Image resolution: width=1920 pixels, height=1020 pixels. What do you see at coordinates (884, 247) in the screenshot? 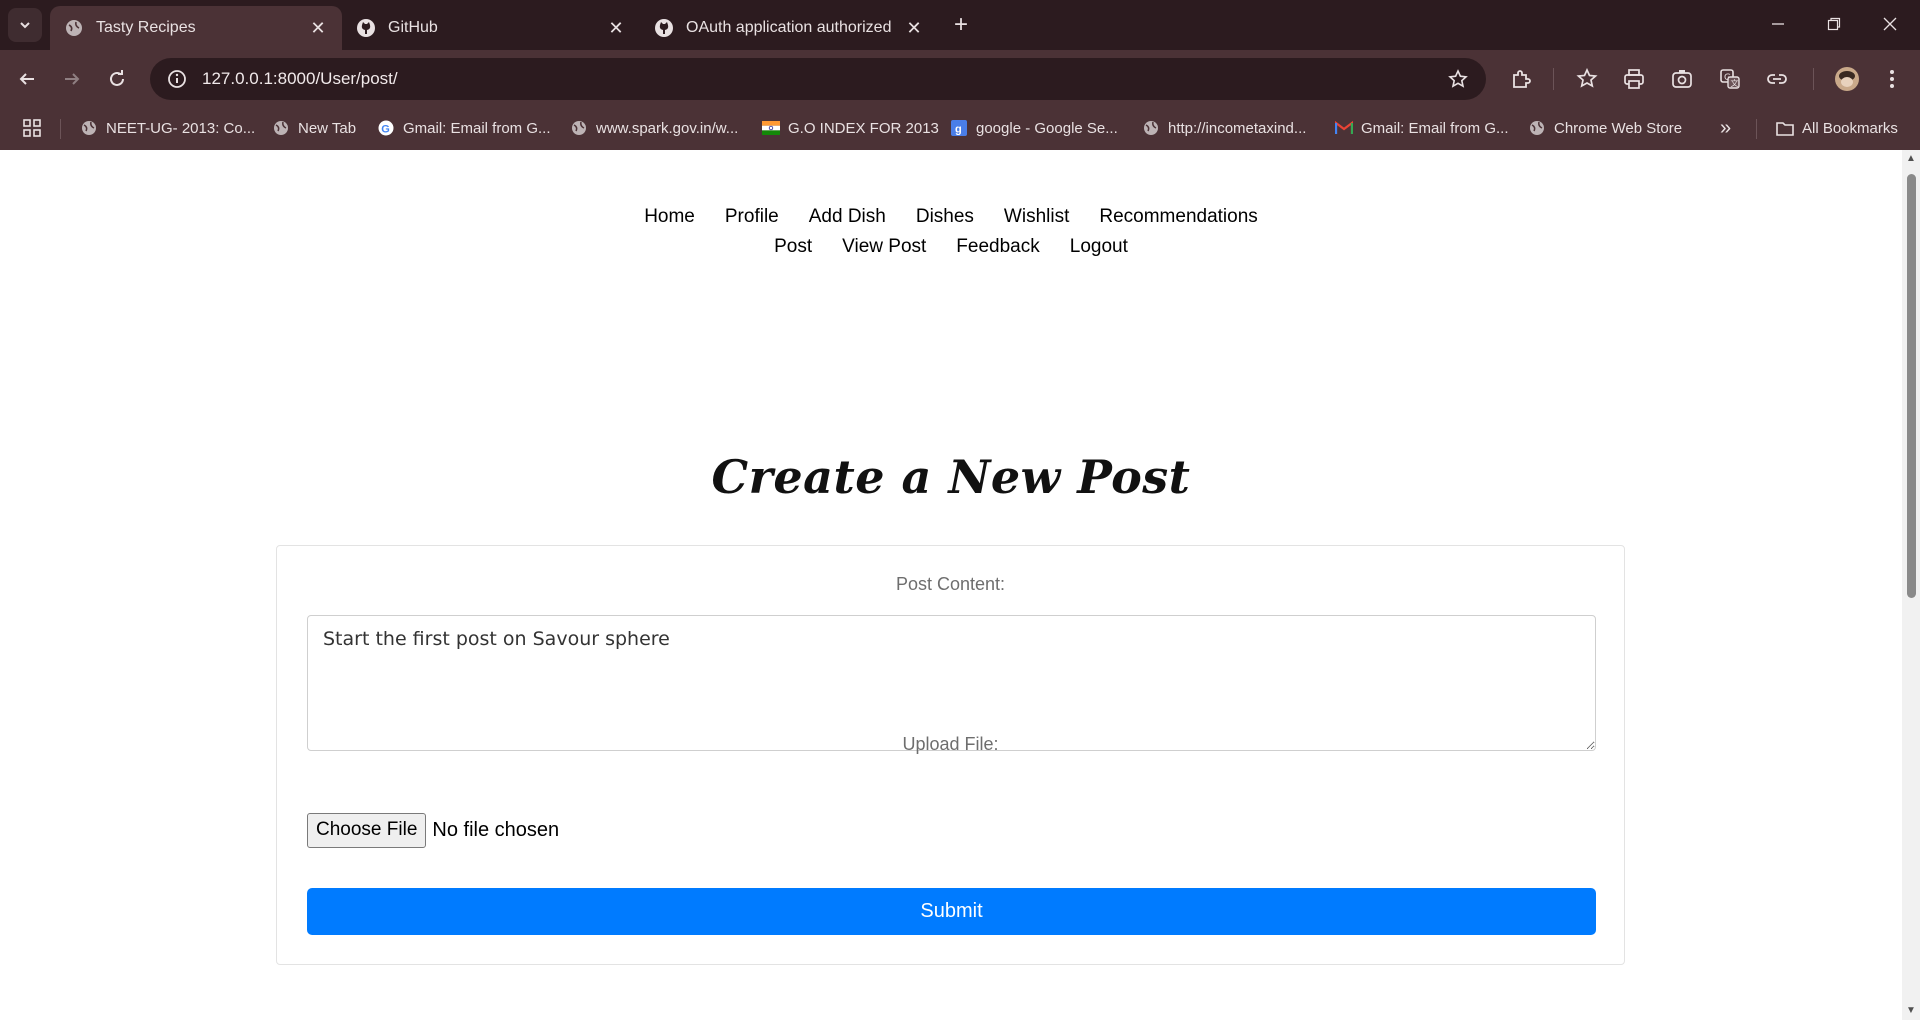
I see `nav-view-post: View Post` at bounding box center [884, 247].